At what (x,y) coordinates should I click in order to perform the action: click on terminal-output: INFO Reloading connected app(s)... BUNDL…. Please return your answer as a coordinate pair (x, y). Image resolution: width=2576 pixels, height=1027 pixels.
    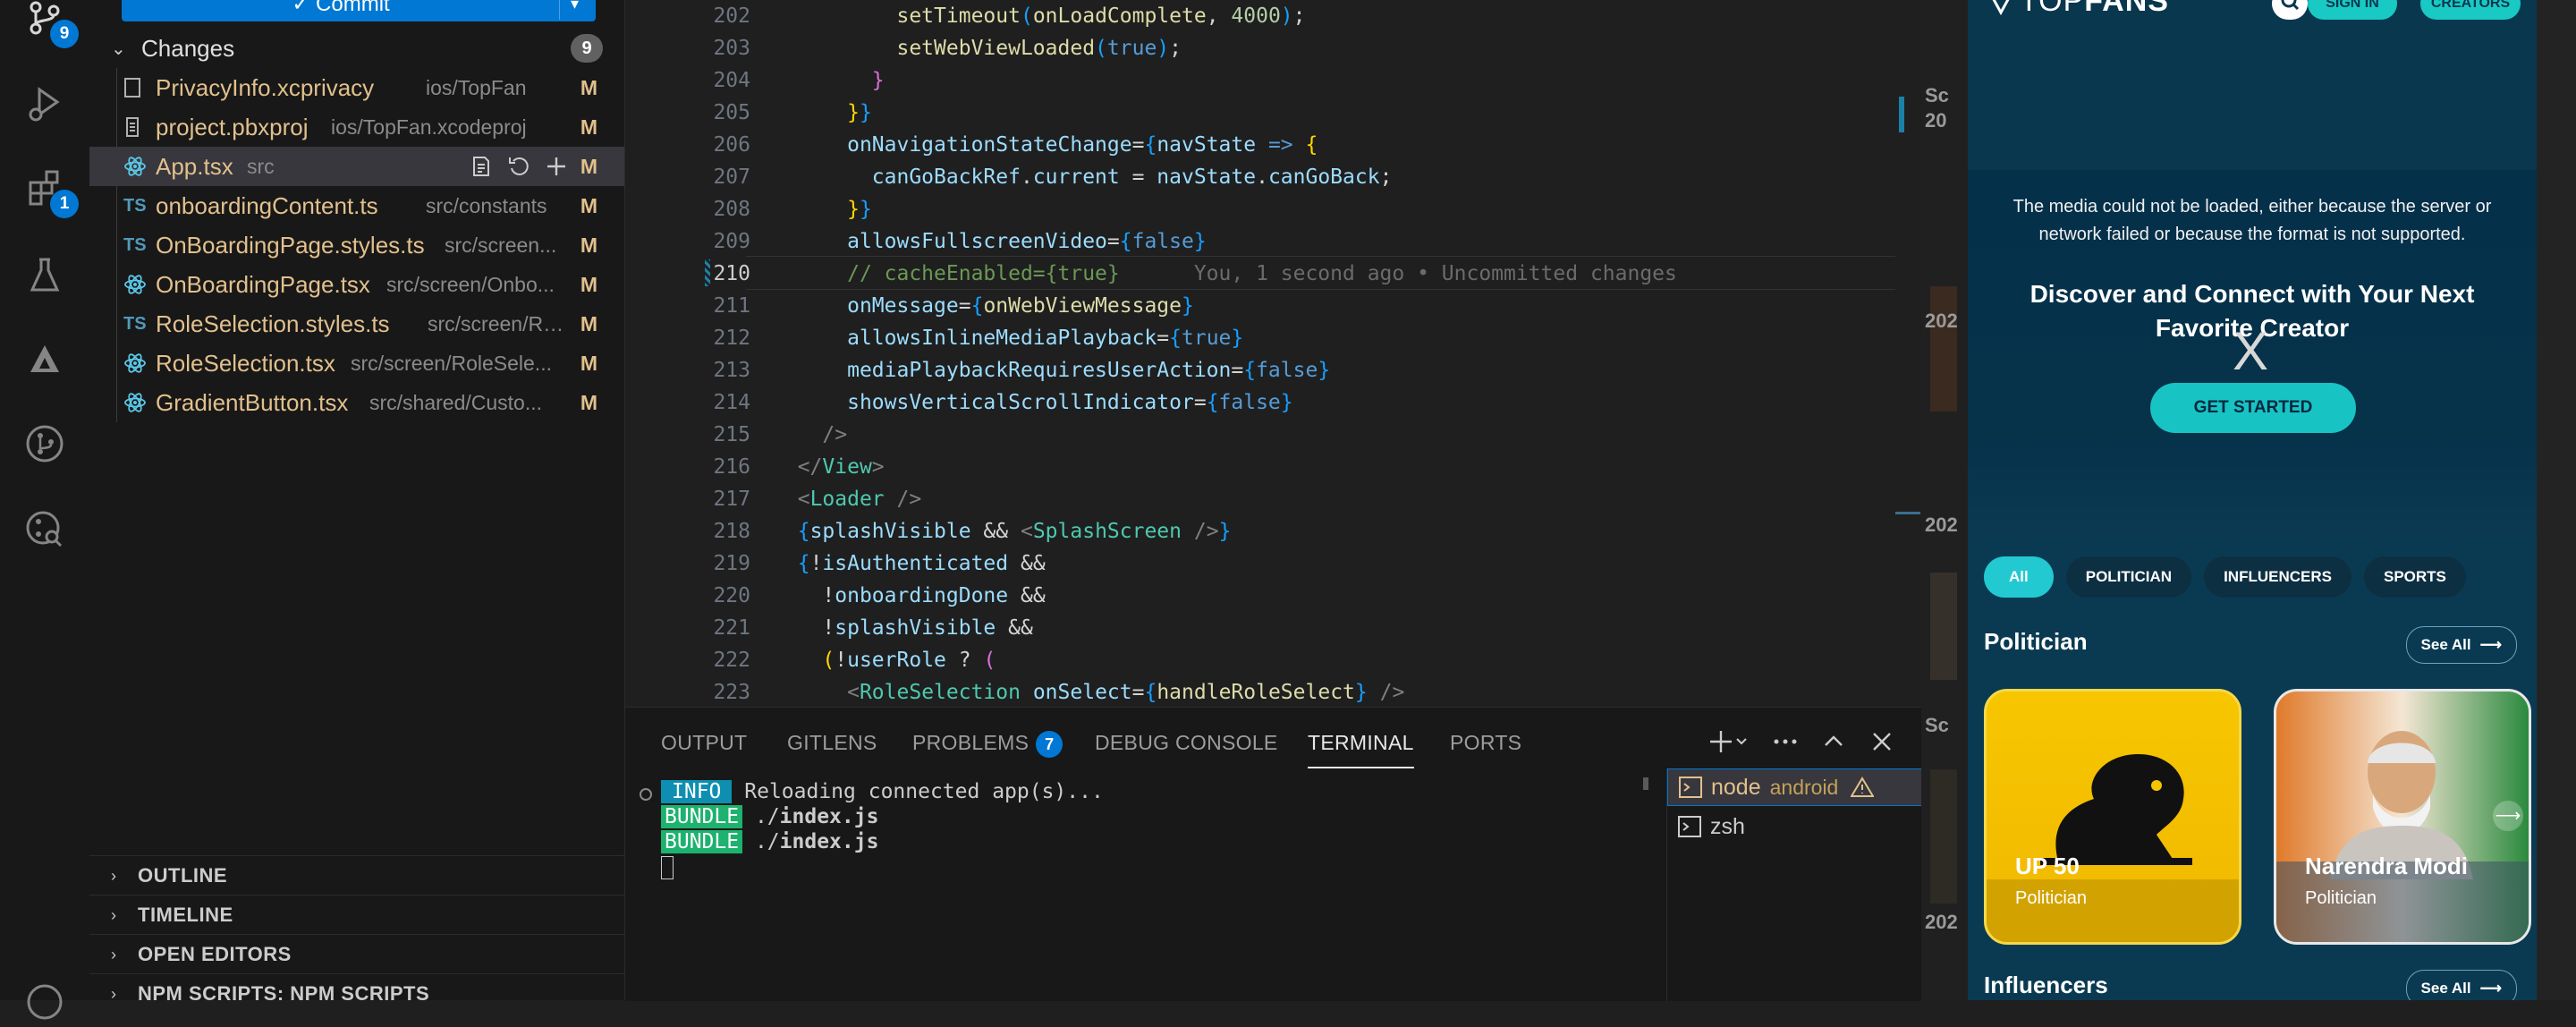
    Looking at the image, I should click on (1097, 886).